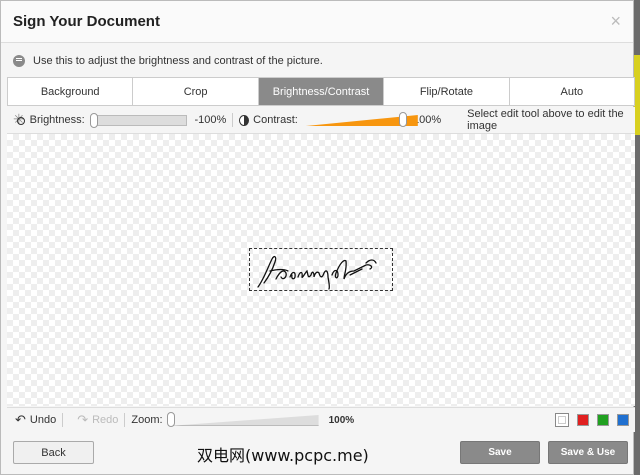 This screenshot has height=475, width=640. What do you see at coordinates (623, 420) in the screenshot?
I see `swatch-blue` at bounding box center [623, 420].